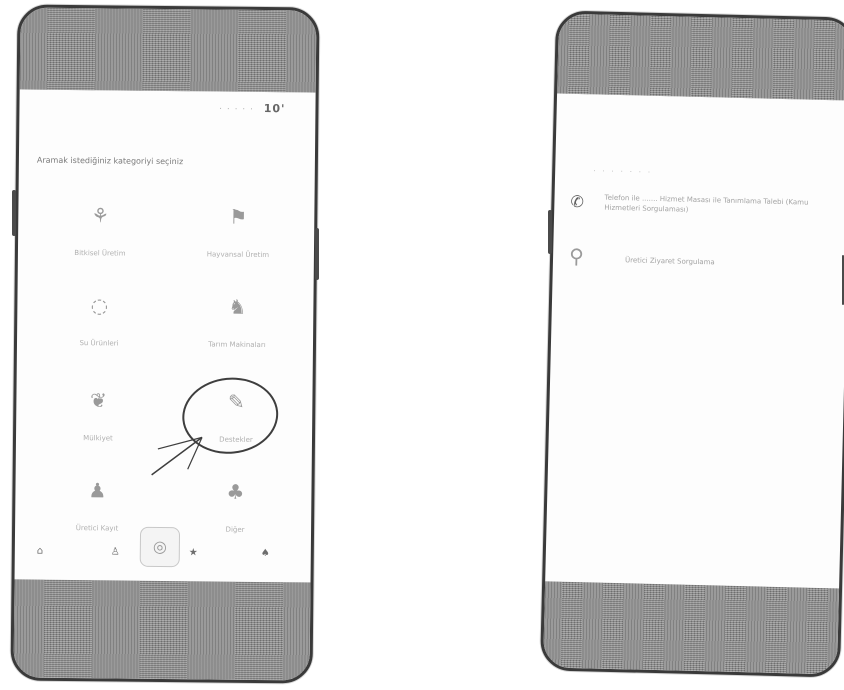 Image resolution: width=844 pixels, height=690 pixels. I want to click on bottom-navigation: ⌂ ♙ ◎ ★ ♠, so click(163, 547).